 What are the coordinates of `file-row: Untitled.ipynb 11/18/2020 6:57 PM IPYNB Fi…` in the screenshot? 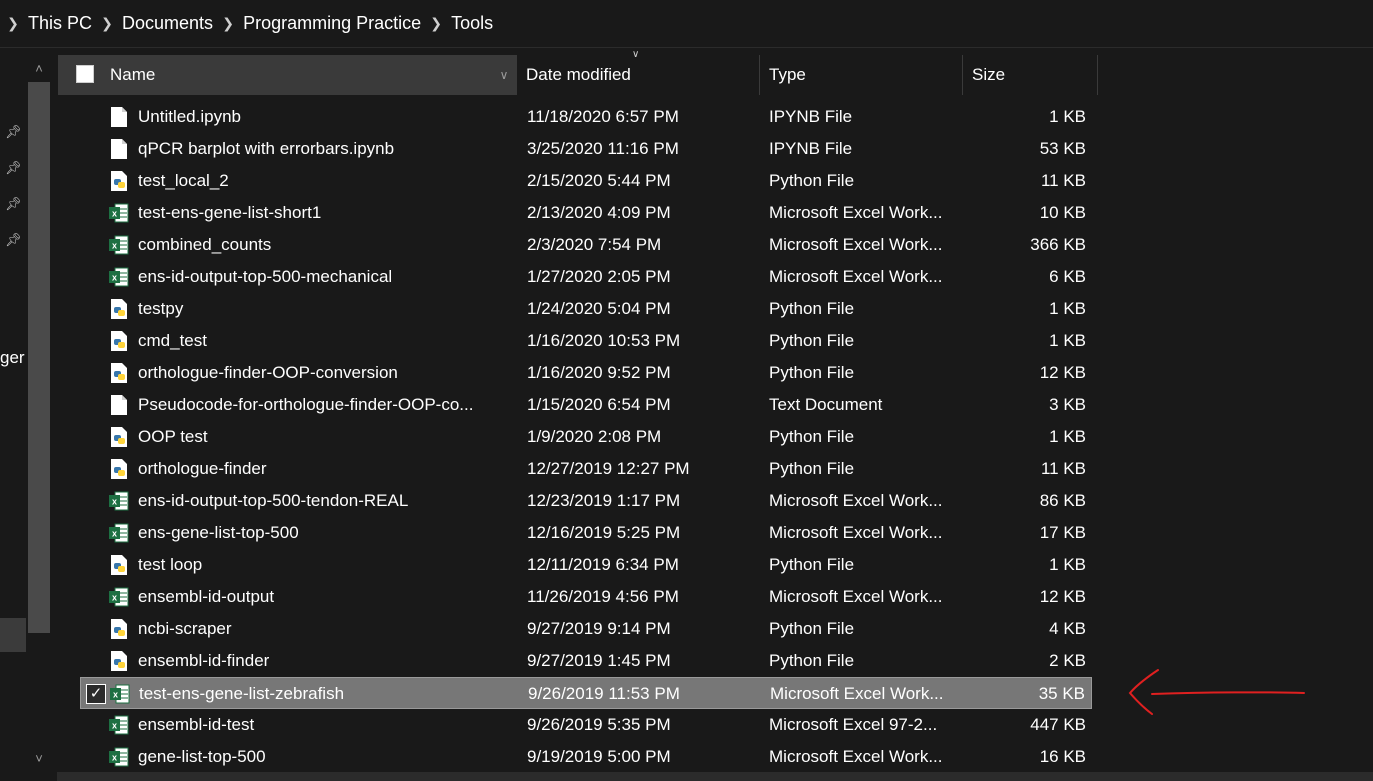 It's located at (586, 117).